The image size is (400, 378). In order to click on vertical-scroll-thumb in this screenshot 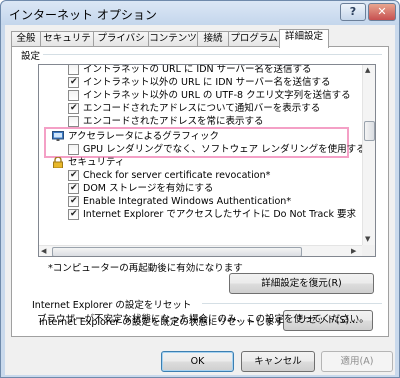, I will do `click(369, 131)`.